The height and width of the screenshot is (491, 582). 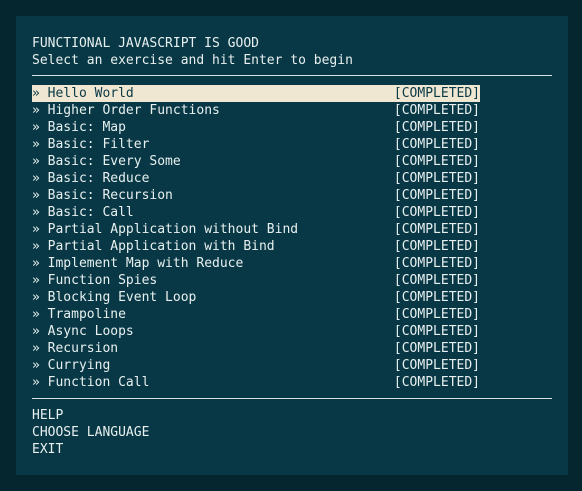 What do you see at coordinates (256, 127) in the screenshot?
I see `exercise-menu-item: » Basic: Map [COMPLETED]` at bounding box center [256, 127].